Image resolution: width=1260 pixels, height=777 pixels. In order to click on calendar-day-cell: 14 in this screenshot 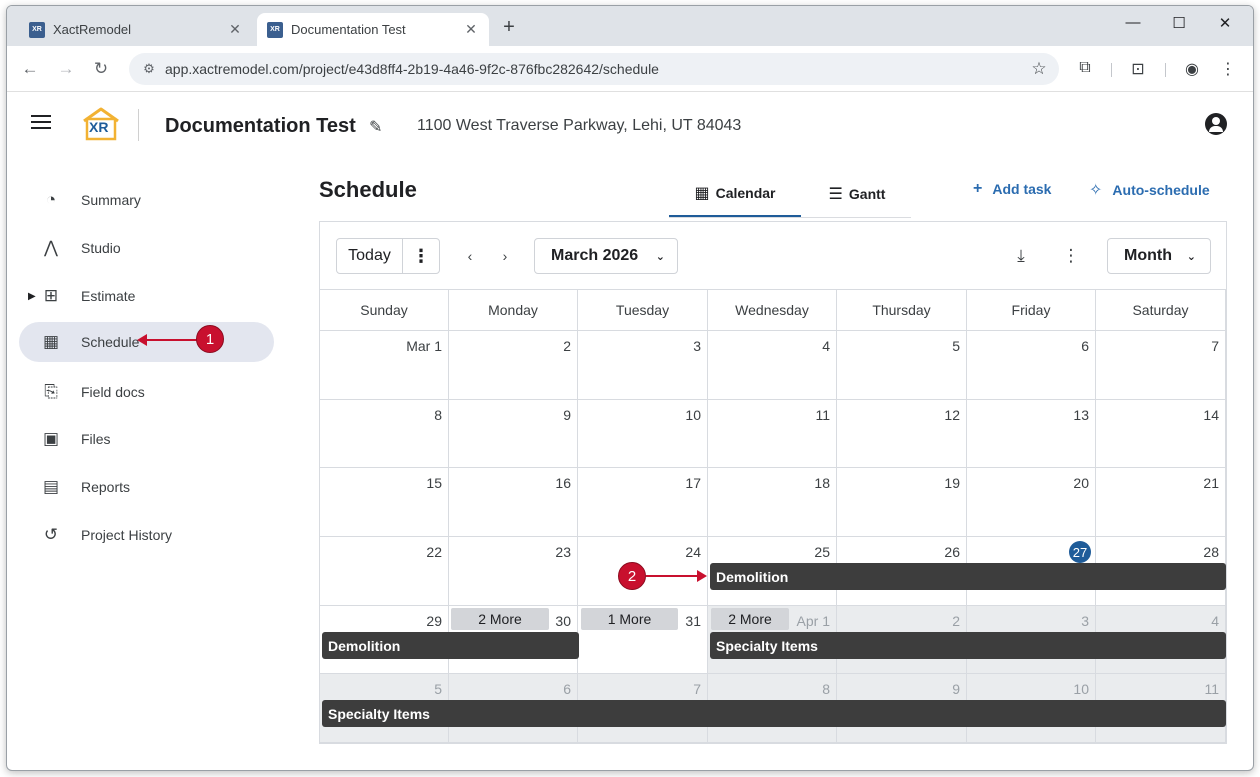, I will do `click(1161, 434)`.